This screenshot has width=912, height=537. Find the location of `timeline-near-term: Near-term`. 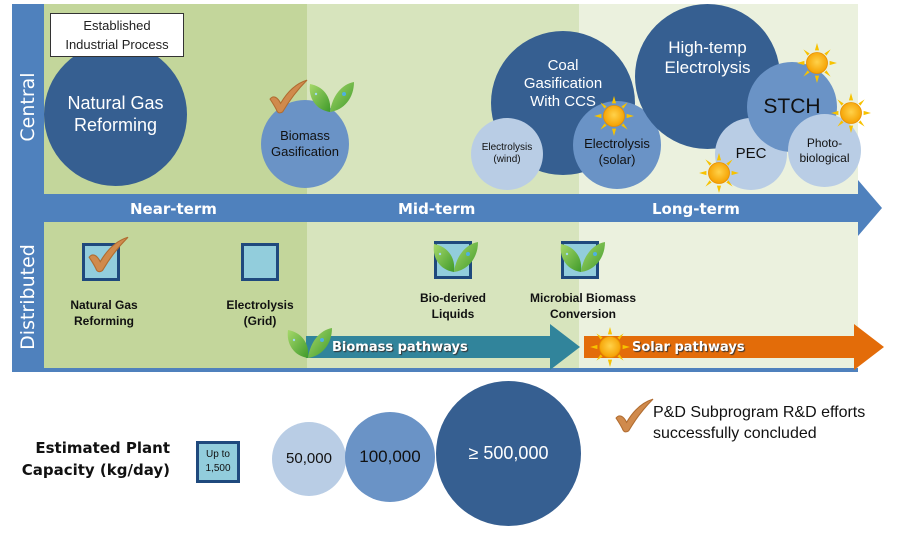

timeline-near-term: Near-term is located at coordinates (173, 209).